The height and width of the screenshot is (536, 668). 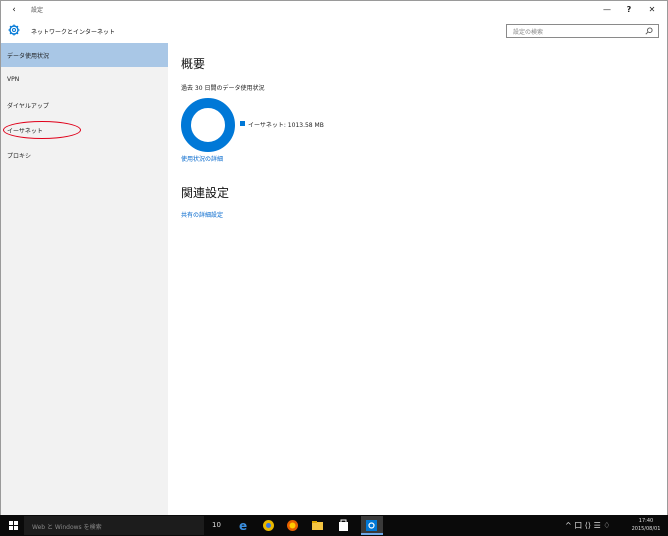 I want to click on advanced-sharing-link: 共有の詳細設定, so click(x=202, y=214).